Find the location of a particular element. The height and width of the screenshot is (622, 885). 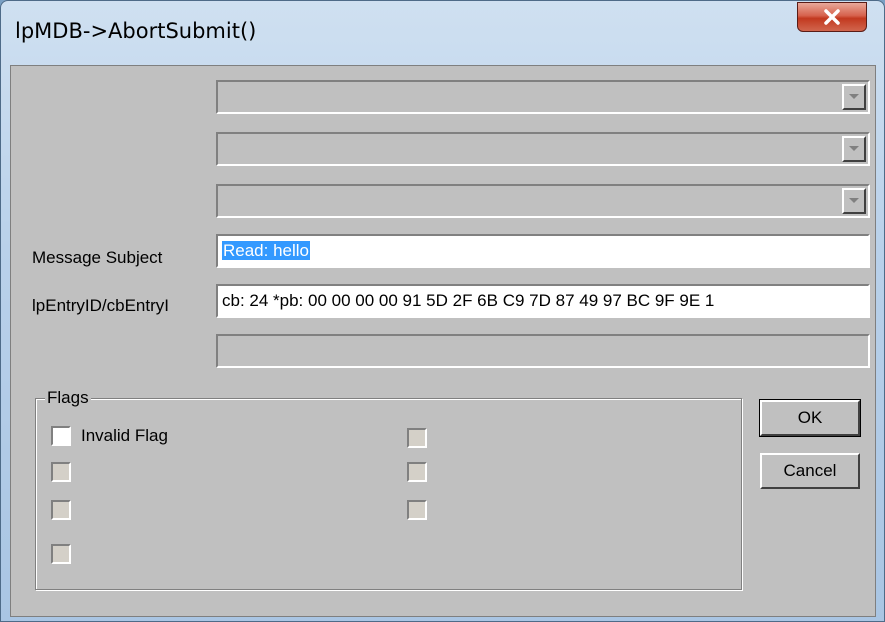

window-title: lpMDB->AbortSubmit() is located at coordinates (136, 31).